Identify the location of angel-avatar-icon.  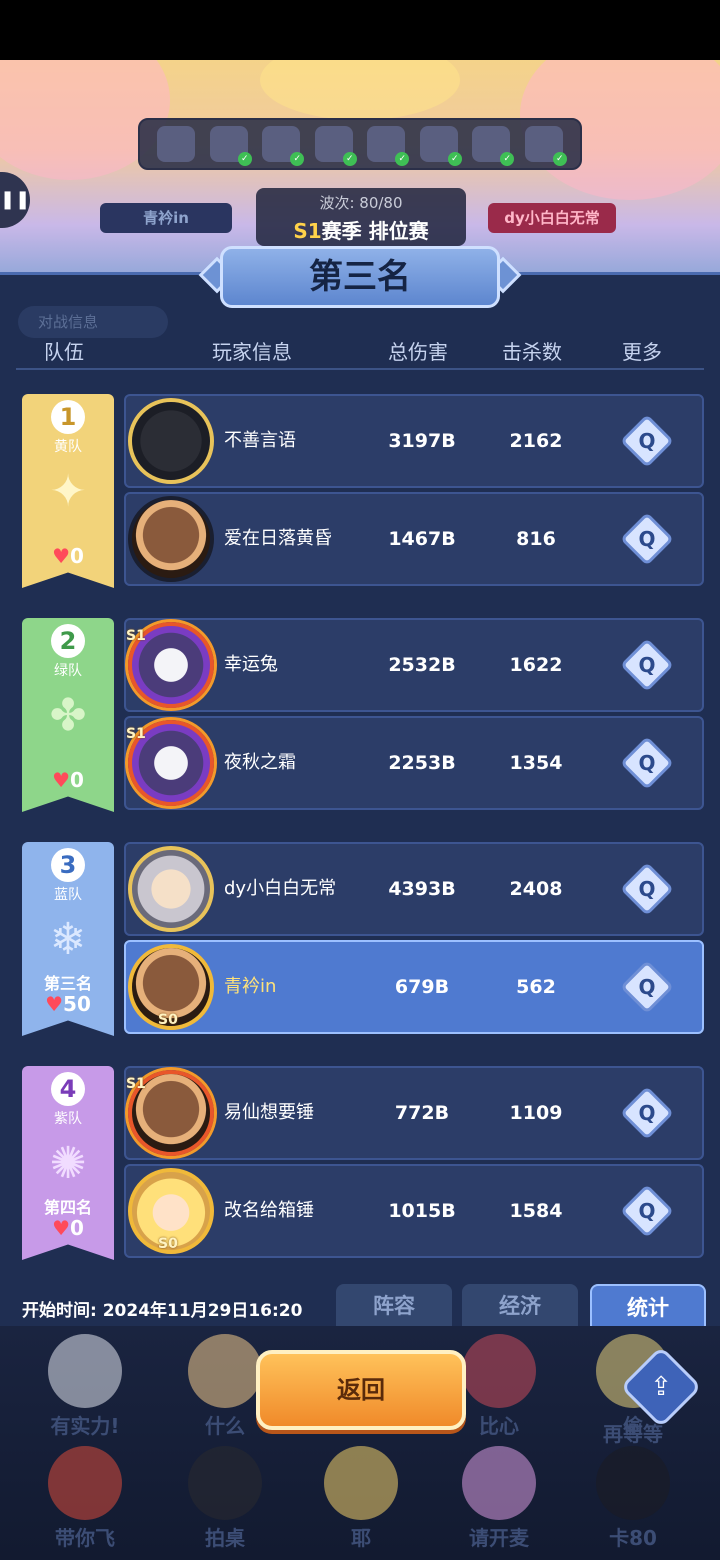
(171, 889).